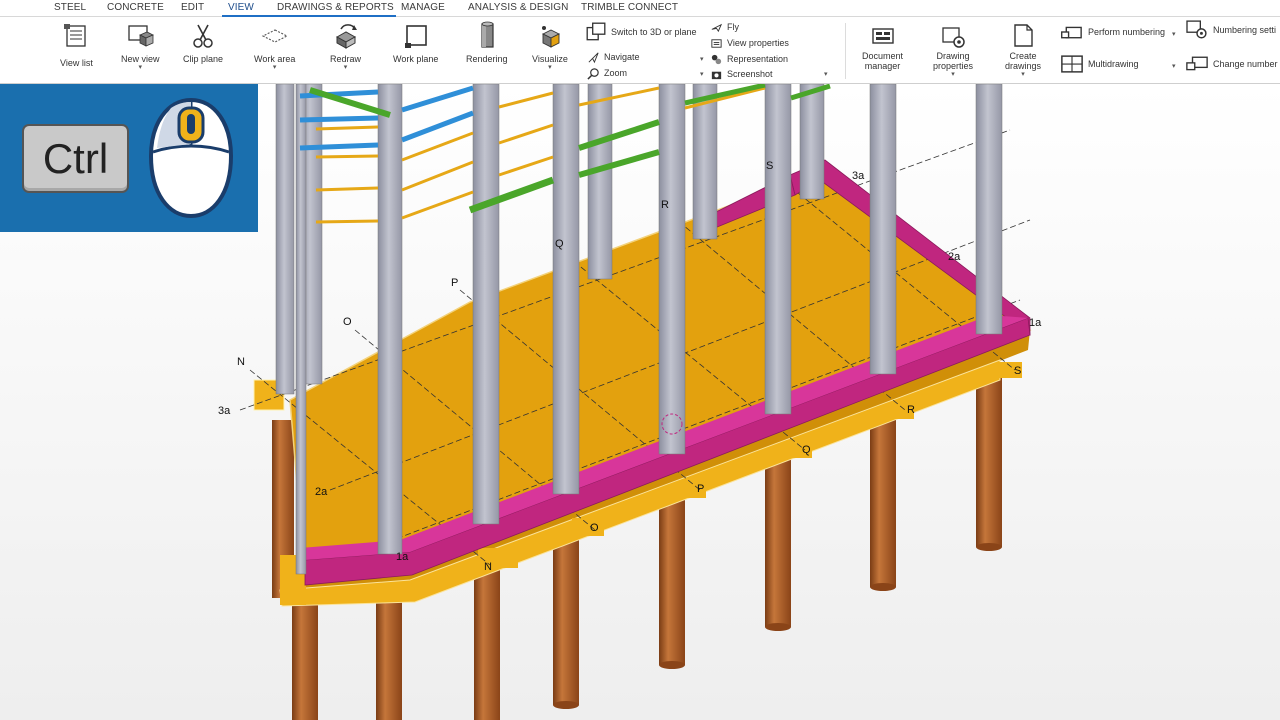  I want to click on grid-label-o: O, so click(347, 322).